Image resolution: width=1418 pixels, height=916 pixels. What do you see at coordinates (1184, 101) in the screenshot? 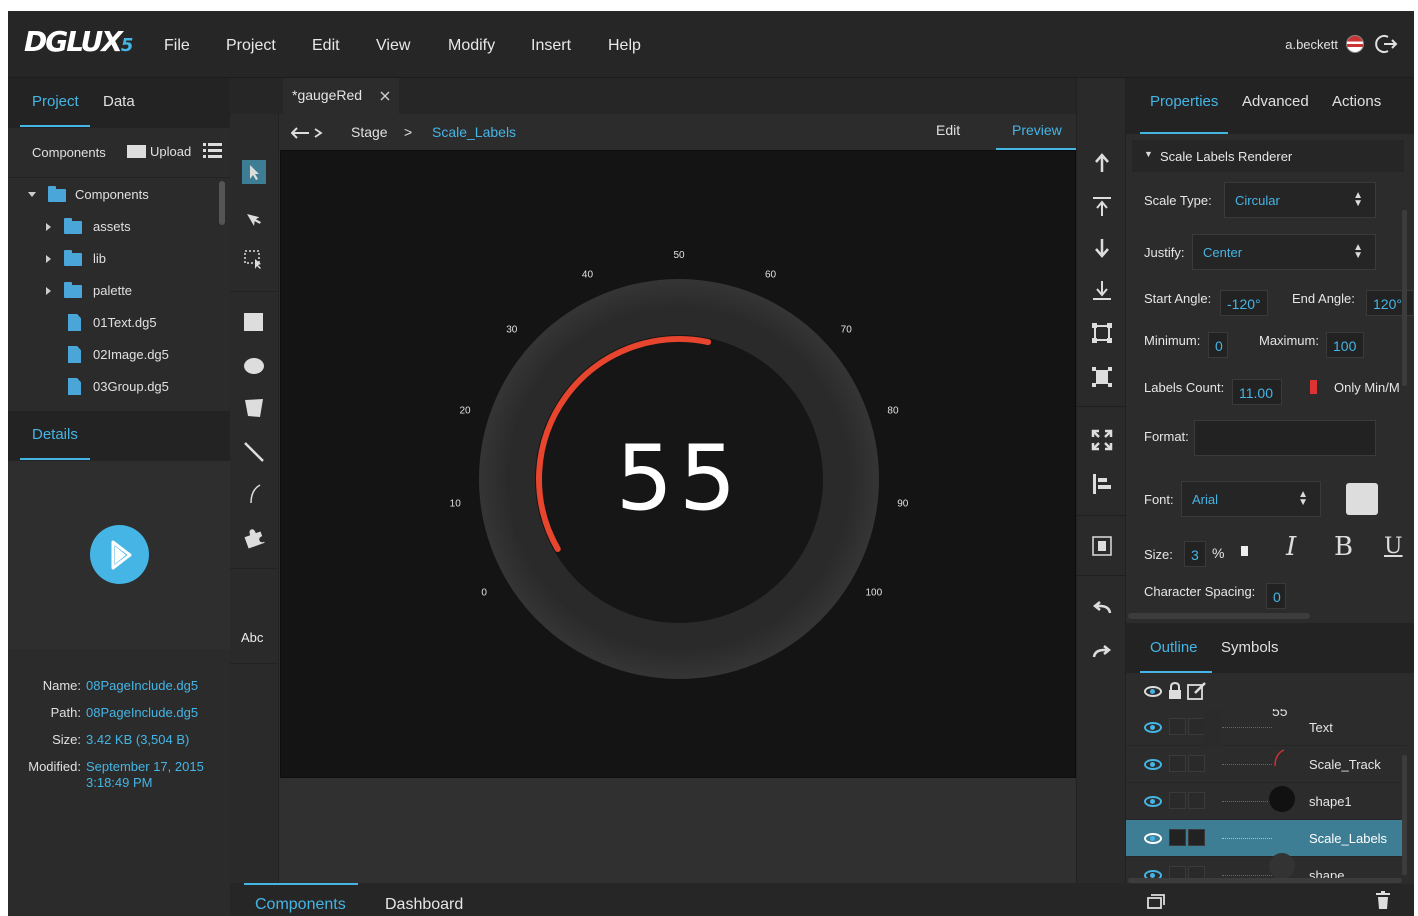
I see `tab-properties: Properties` at bounding box center [1184, 101].